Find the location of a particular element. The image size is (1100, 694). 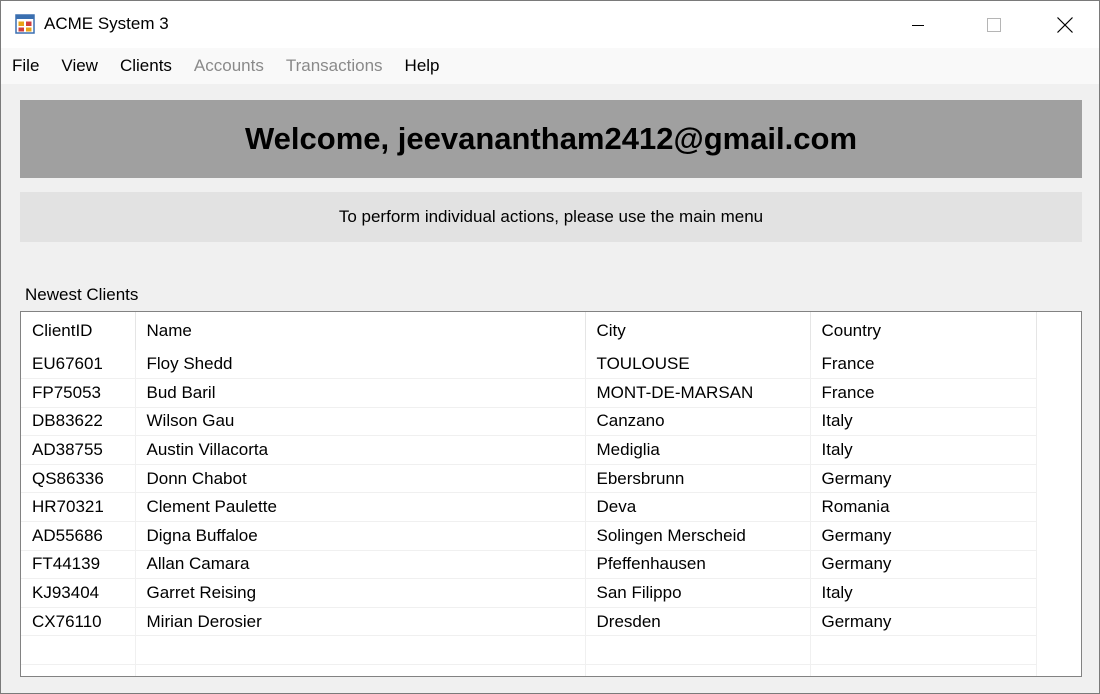

cell-name: Austin Villacorta is located at coordinates (360, 450).